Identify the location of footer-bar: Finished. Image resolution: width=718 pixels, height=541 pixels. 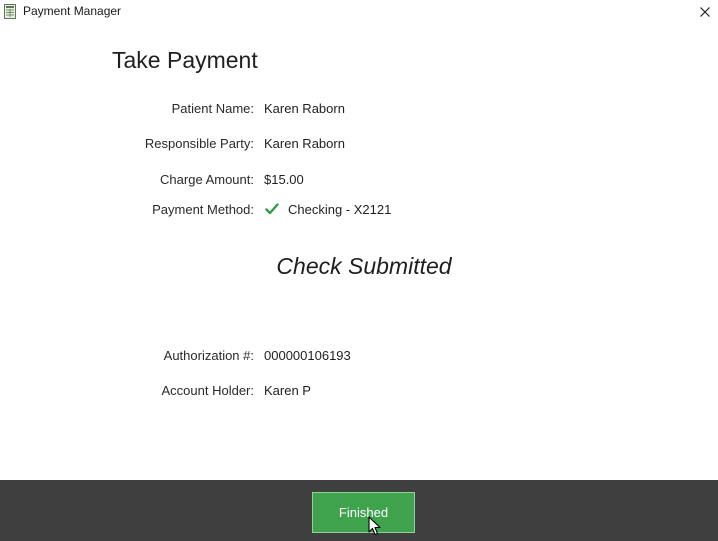
(359, 510).